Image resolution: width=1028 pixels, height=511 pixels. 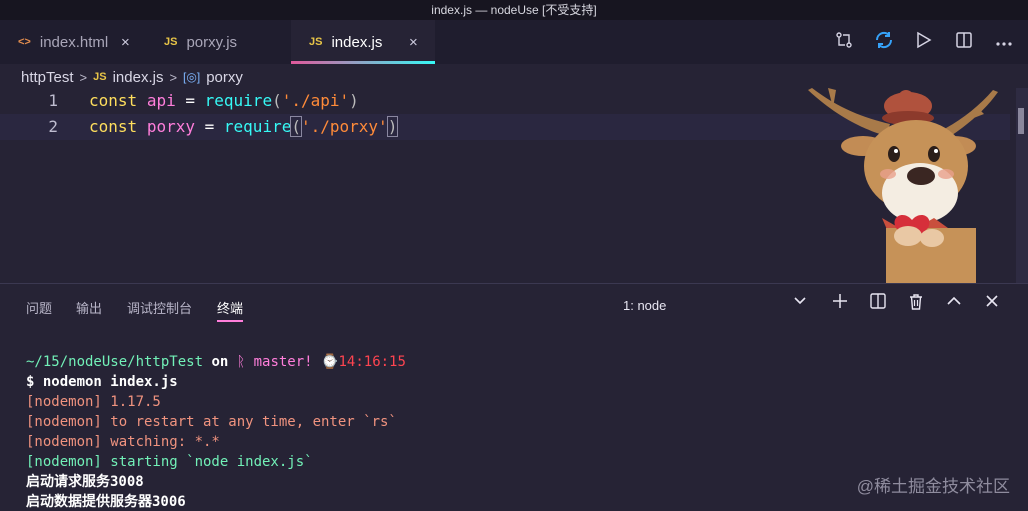 What do you see at coordinates (106, 502) in the screenshot?
I see `terminal-output-line: 启动数据提供服务器3006` at bounding box center [106, 502].